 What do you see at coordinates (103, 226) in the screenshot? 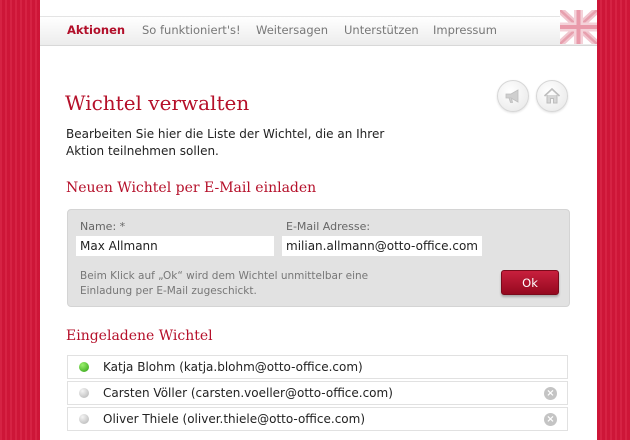
I see `name-label: Name: *` at bounding box center [103, 226].